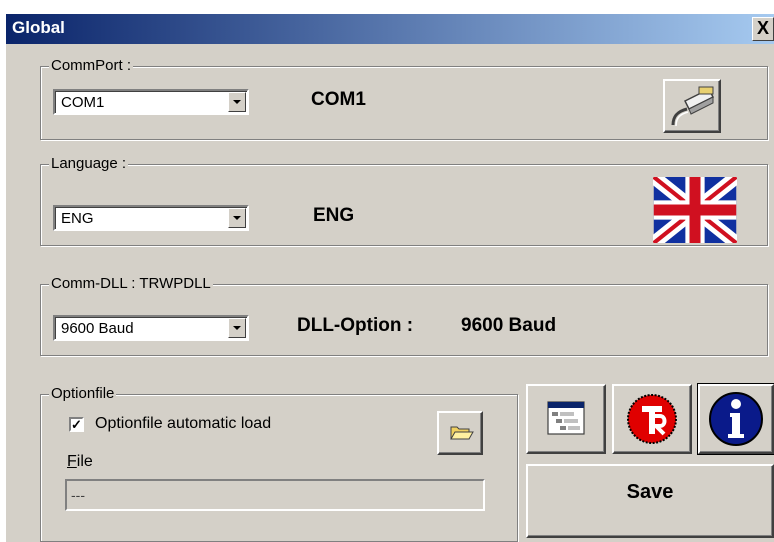 This screenshot has width=774, height=542. I want to click on optionfile-group-label: Optionfile, so click(83, 394).